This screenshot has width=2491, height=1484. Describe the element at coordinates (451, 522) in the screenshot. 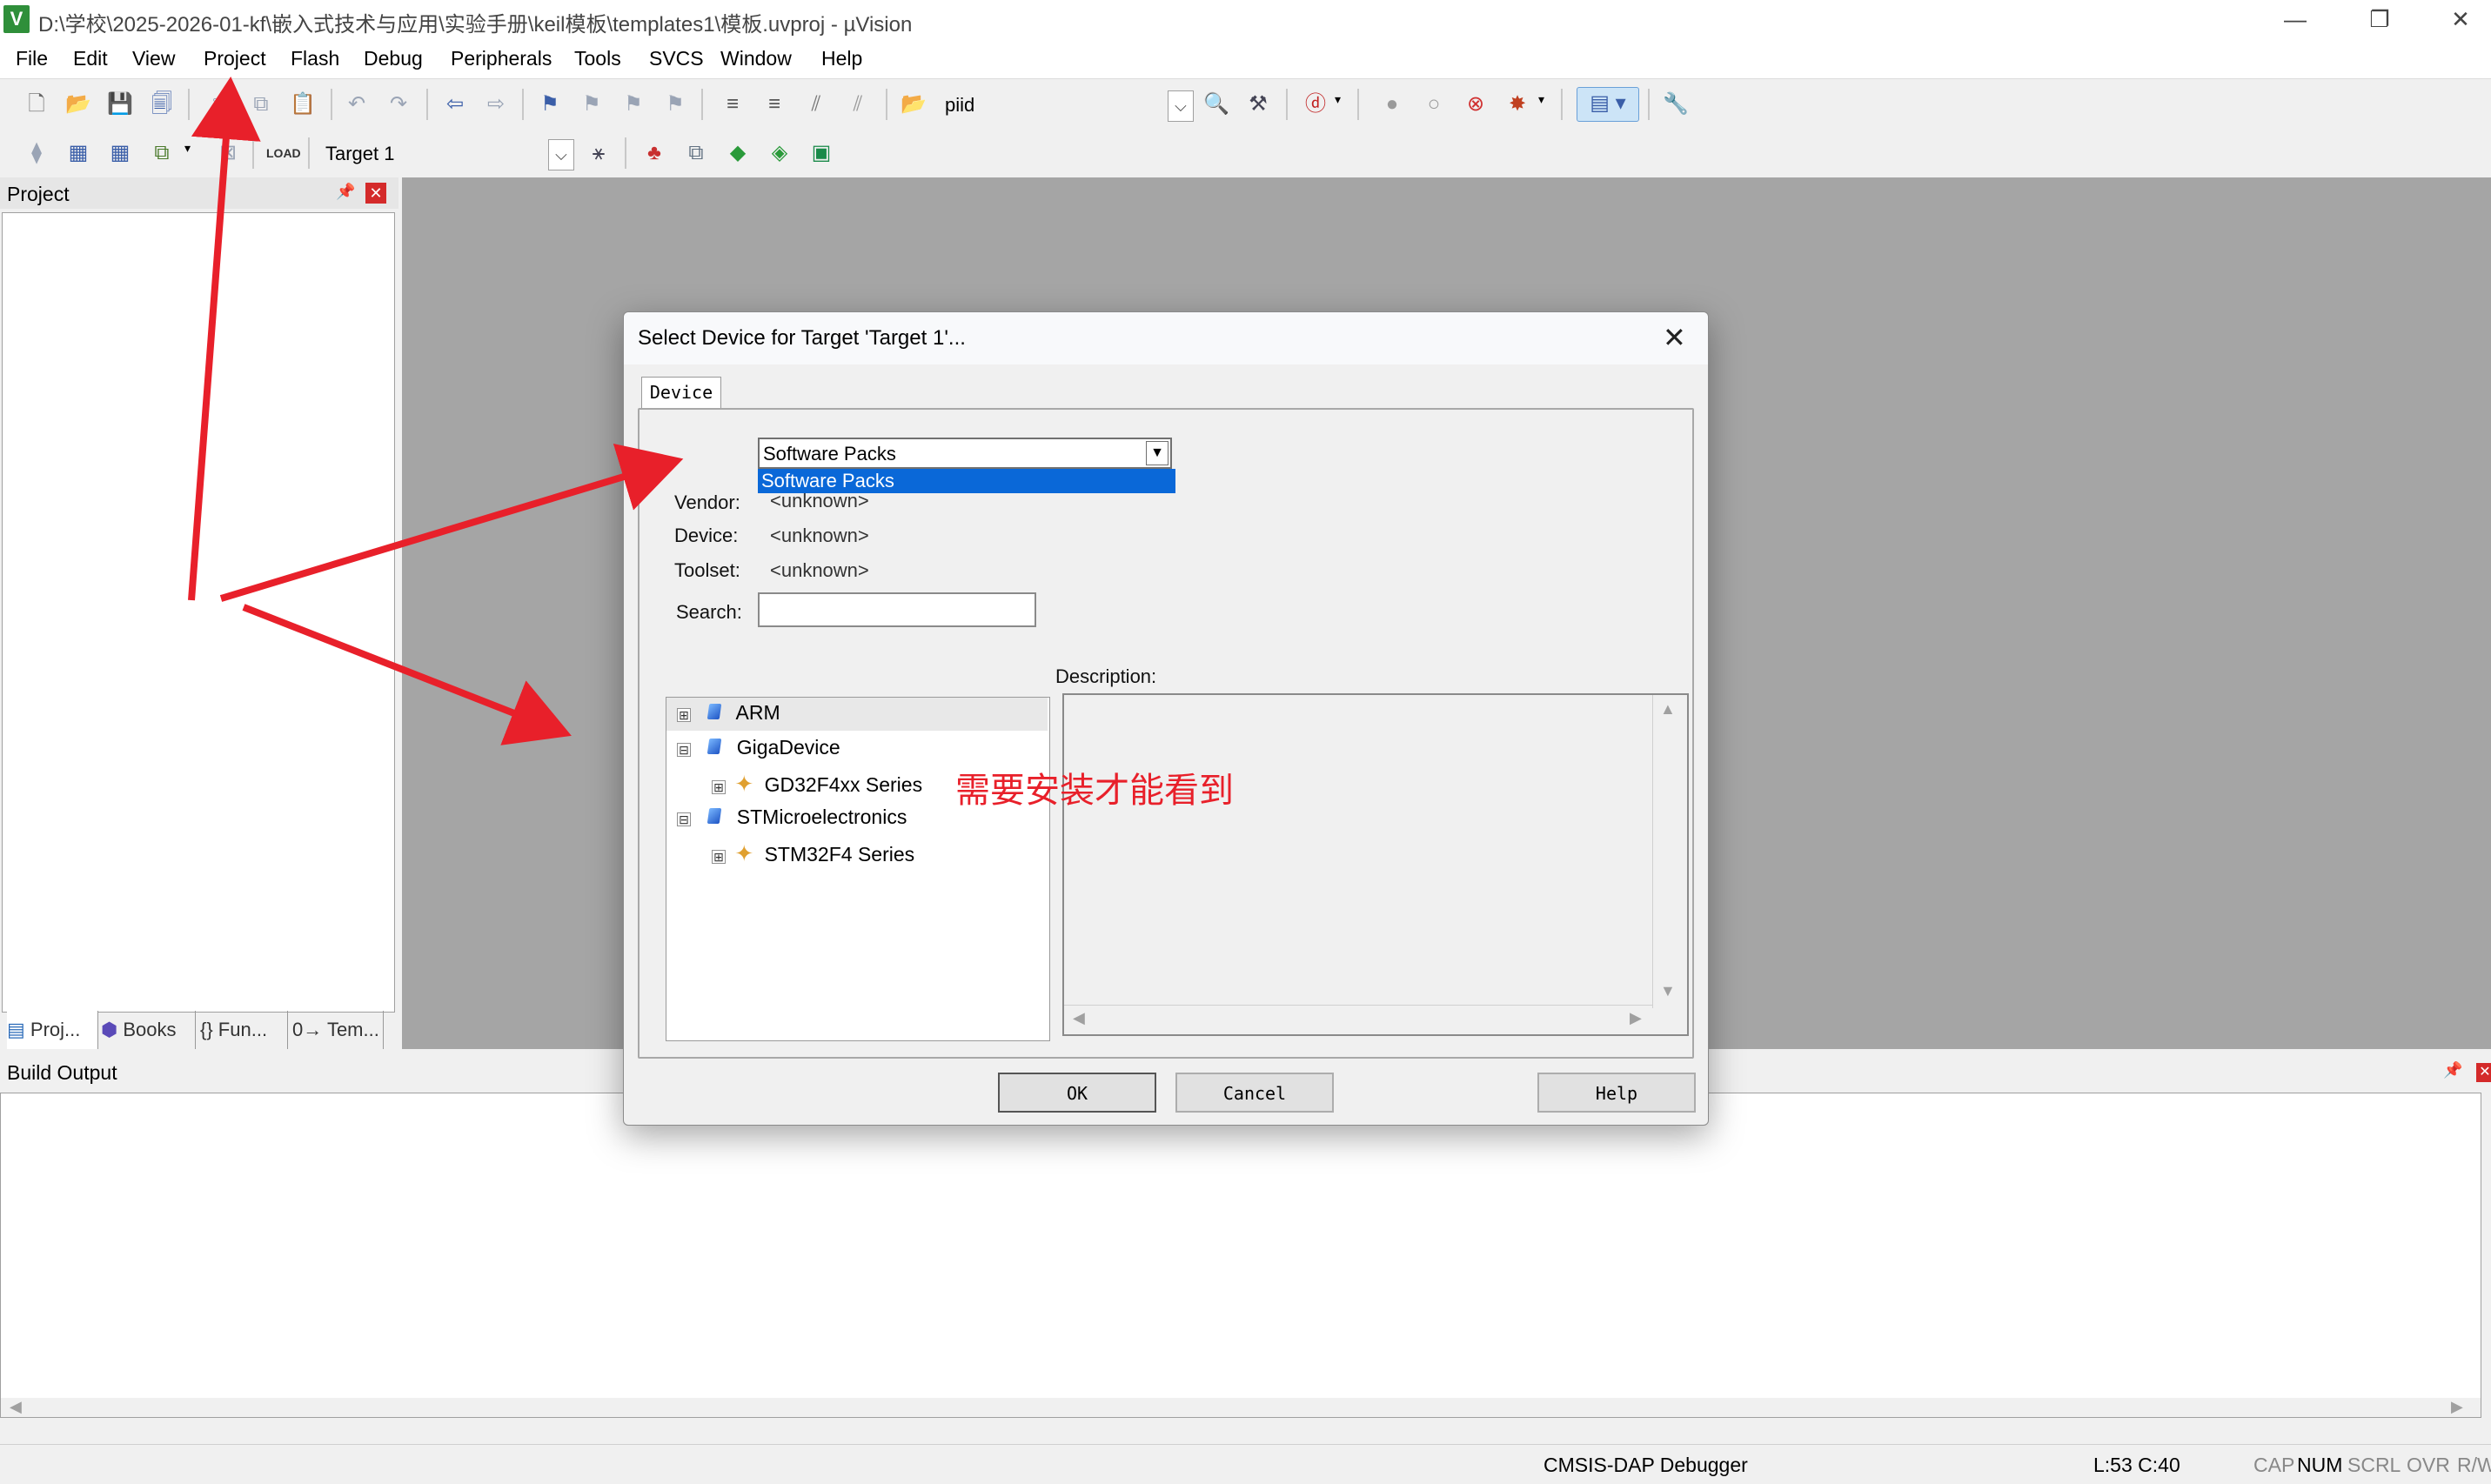

I see `arrow-to-pack-select` at that location.